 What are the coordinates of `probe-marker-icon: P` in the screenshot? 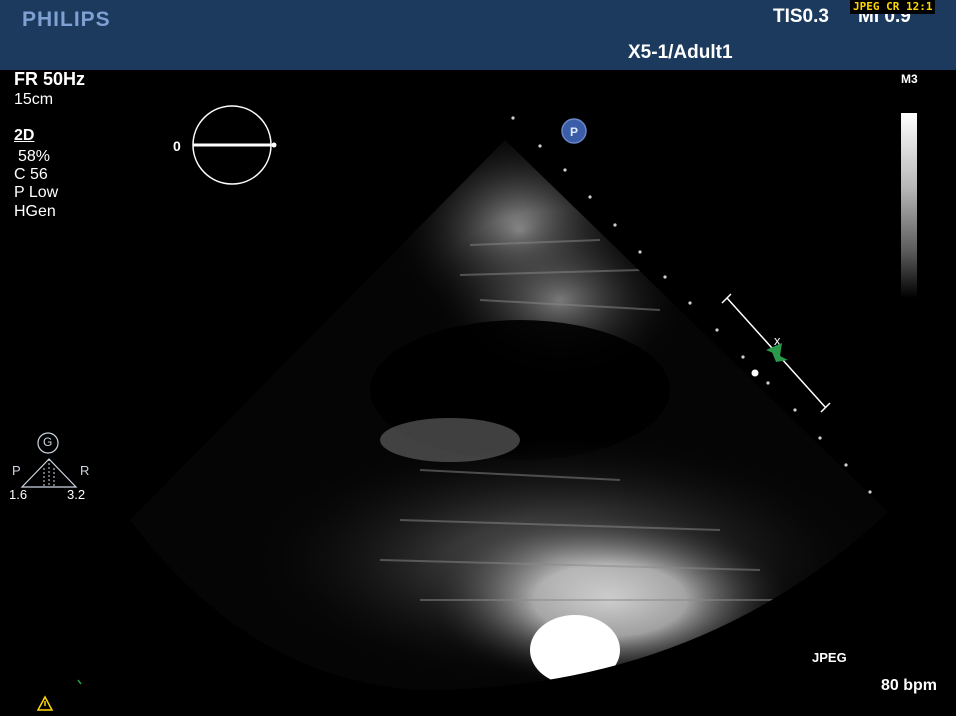 It's located at (574, 131).